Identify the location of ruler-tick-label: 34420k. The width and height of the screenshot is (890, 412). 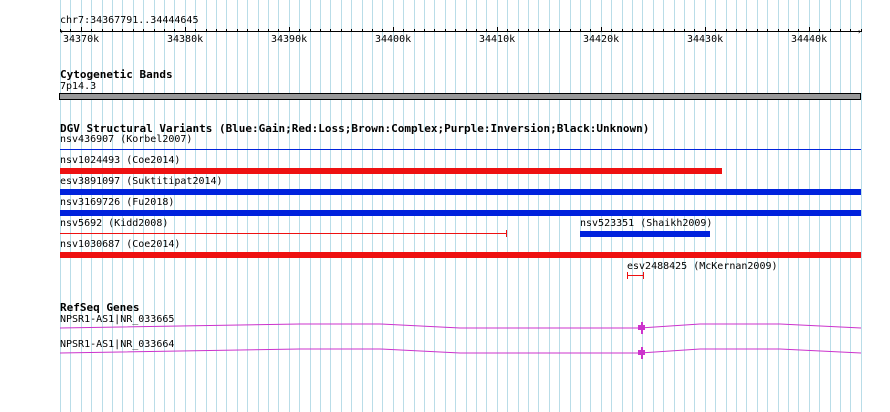
(601, 39).